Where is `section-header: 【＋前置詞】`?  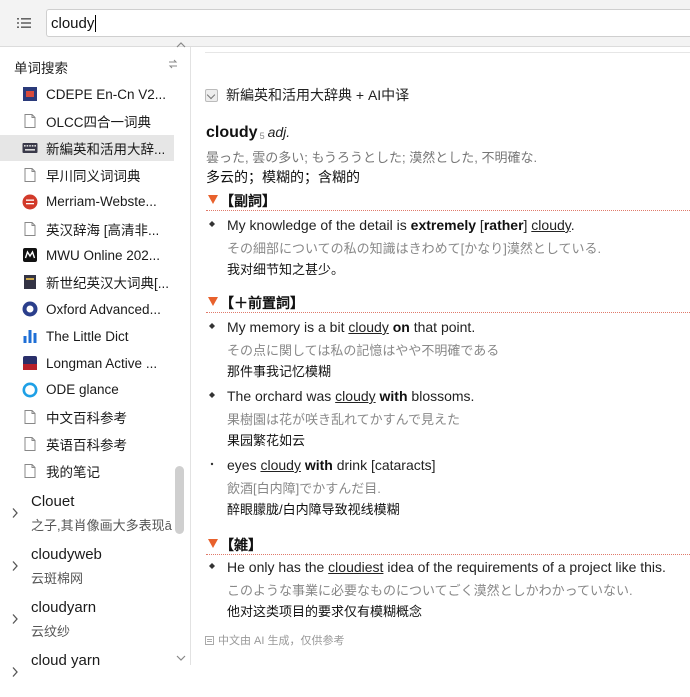 section-header: 【＋前置詞】 is located at coordinates (448, 302).